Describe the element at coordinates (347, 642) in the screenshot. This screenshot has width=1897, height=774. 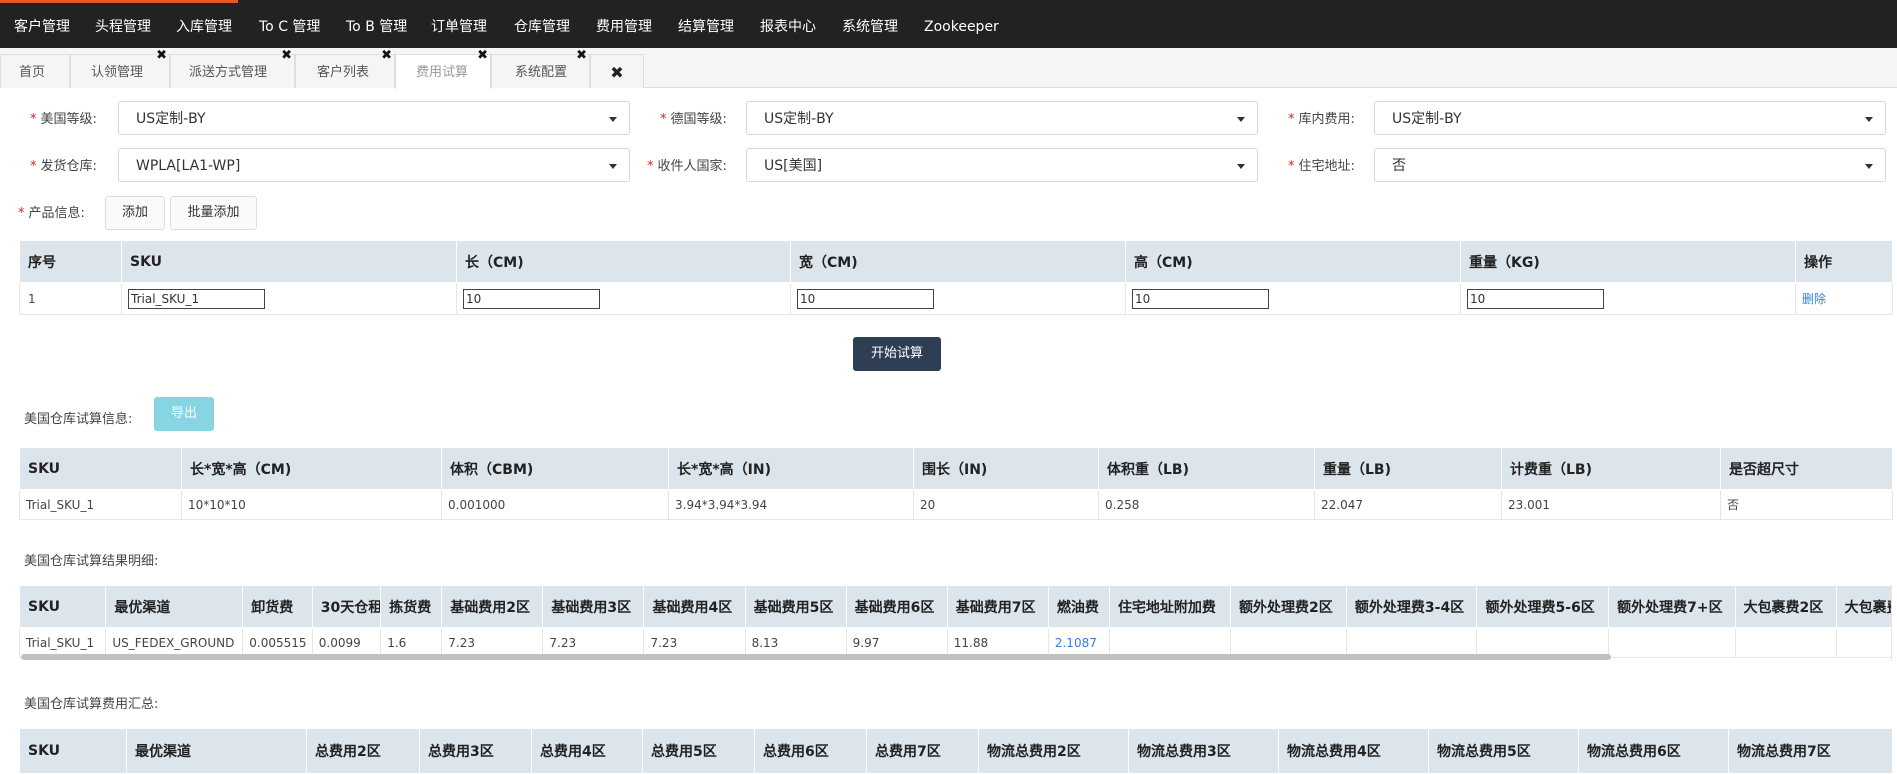
I see `table-cell: 0.0099` at that location.